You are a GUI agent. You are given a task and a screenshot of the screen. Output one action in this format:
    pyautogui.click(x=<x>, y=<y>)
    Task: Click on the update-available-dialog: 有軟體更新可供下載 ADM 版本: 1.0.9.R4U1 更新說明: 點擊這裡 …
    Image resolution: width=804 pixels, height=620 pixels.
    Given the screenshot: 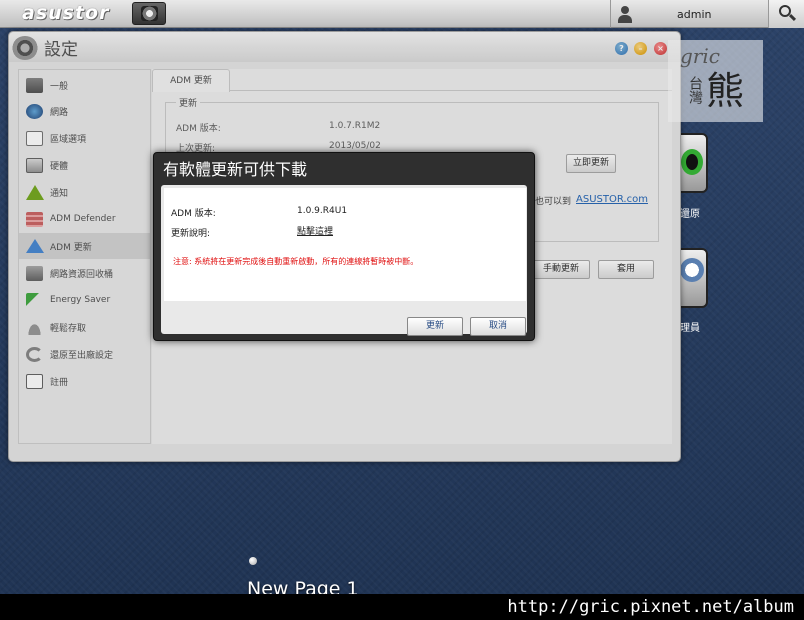 What is the action you would take?
    pyautogui.click(x=344, y=246)
    